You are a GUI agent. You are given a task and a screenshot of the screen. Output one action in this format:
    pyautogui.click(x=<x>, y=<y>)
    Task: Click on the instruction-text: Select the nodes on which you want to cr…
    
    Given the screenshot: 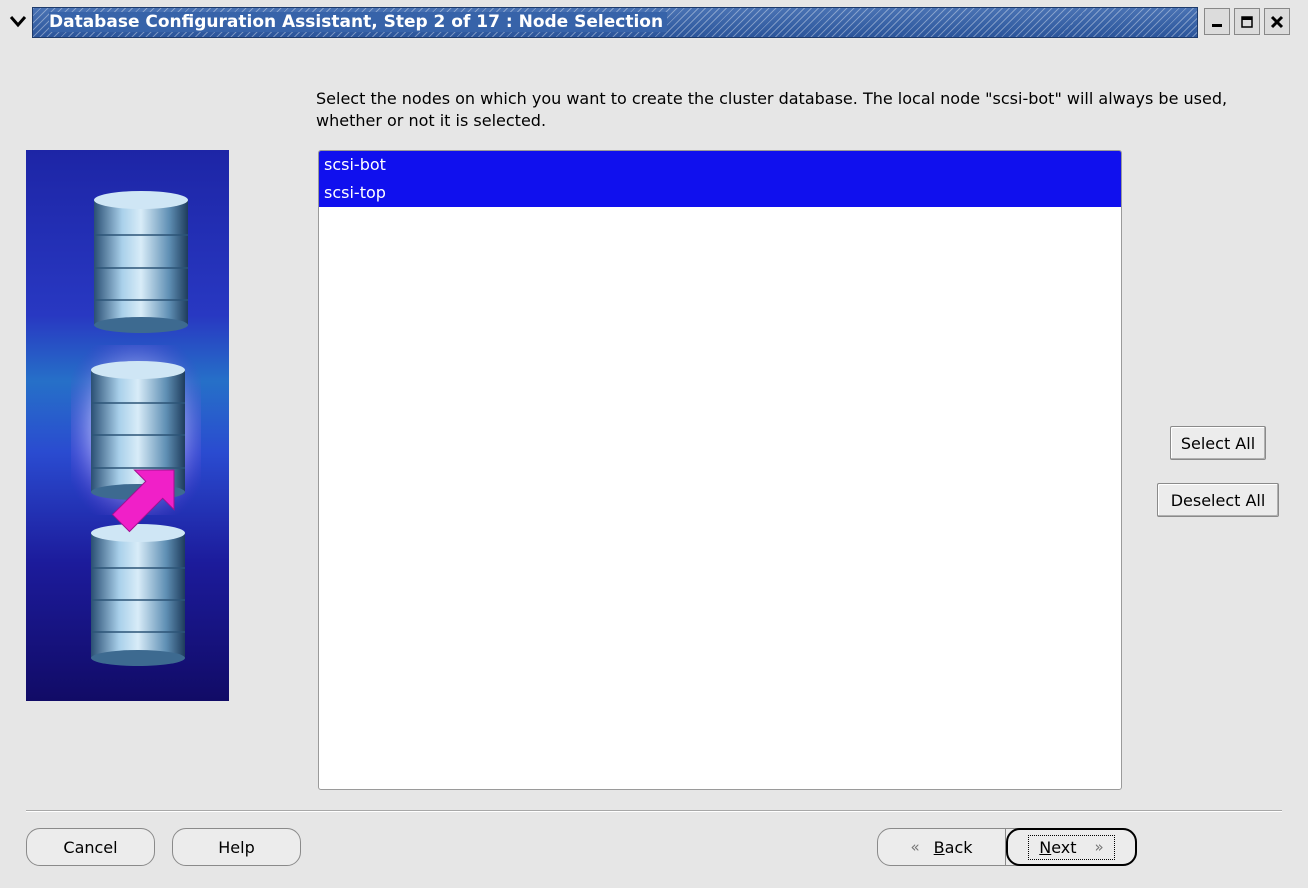 What is the action you would take?
    pyautogui.click(x=772, y=109)
    